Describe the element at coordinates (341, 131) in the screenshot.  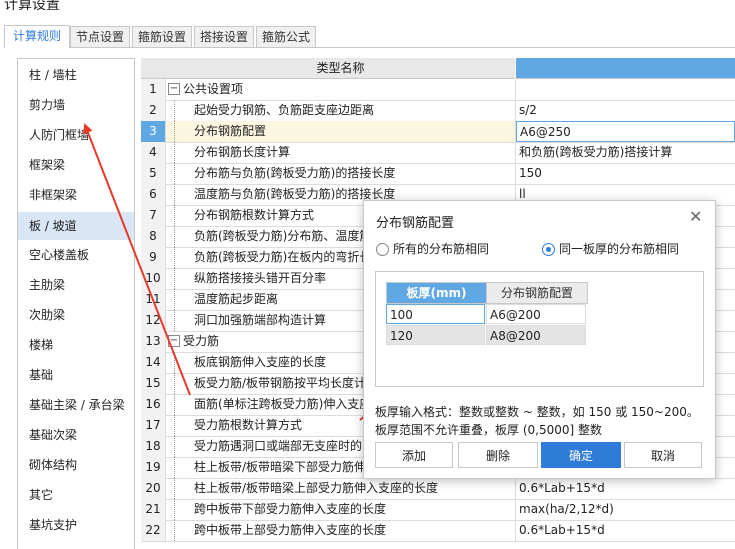
I see `row-name-cell: 分布钢筋配置` at that location.